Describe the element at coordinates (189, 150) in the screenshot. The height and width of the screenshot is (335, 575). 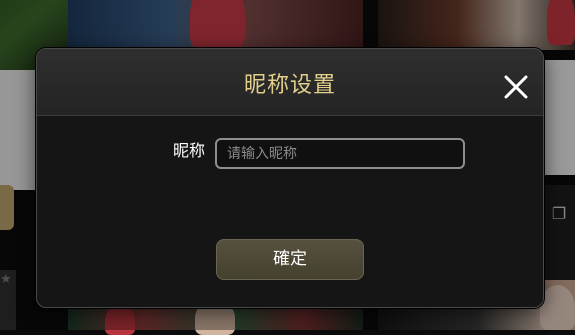
I see `nickname-label: 昵称` at that location.